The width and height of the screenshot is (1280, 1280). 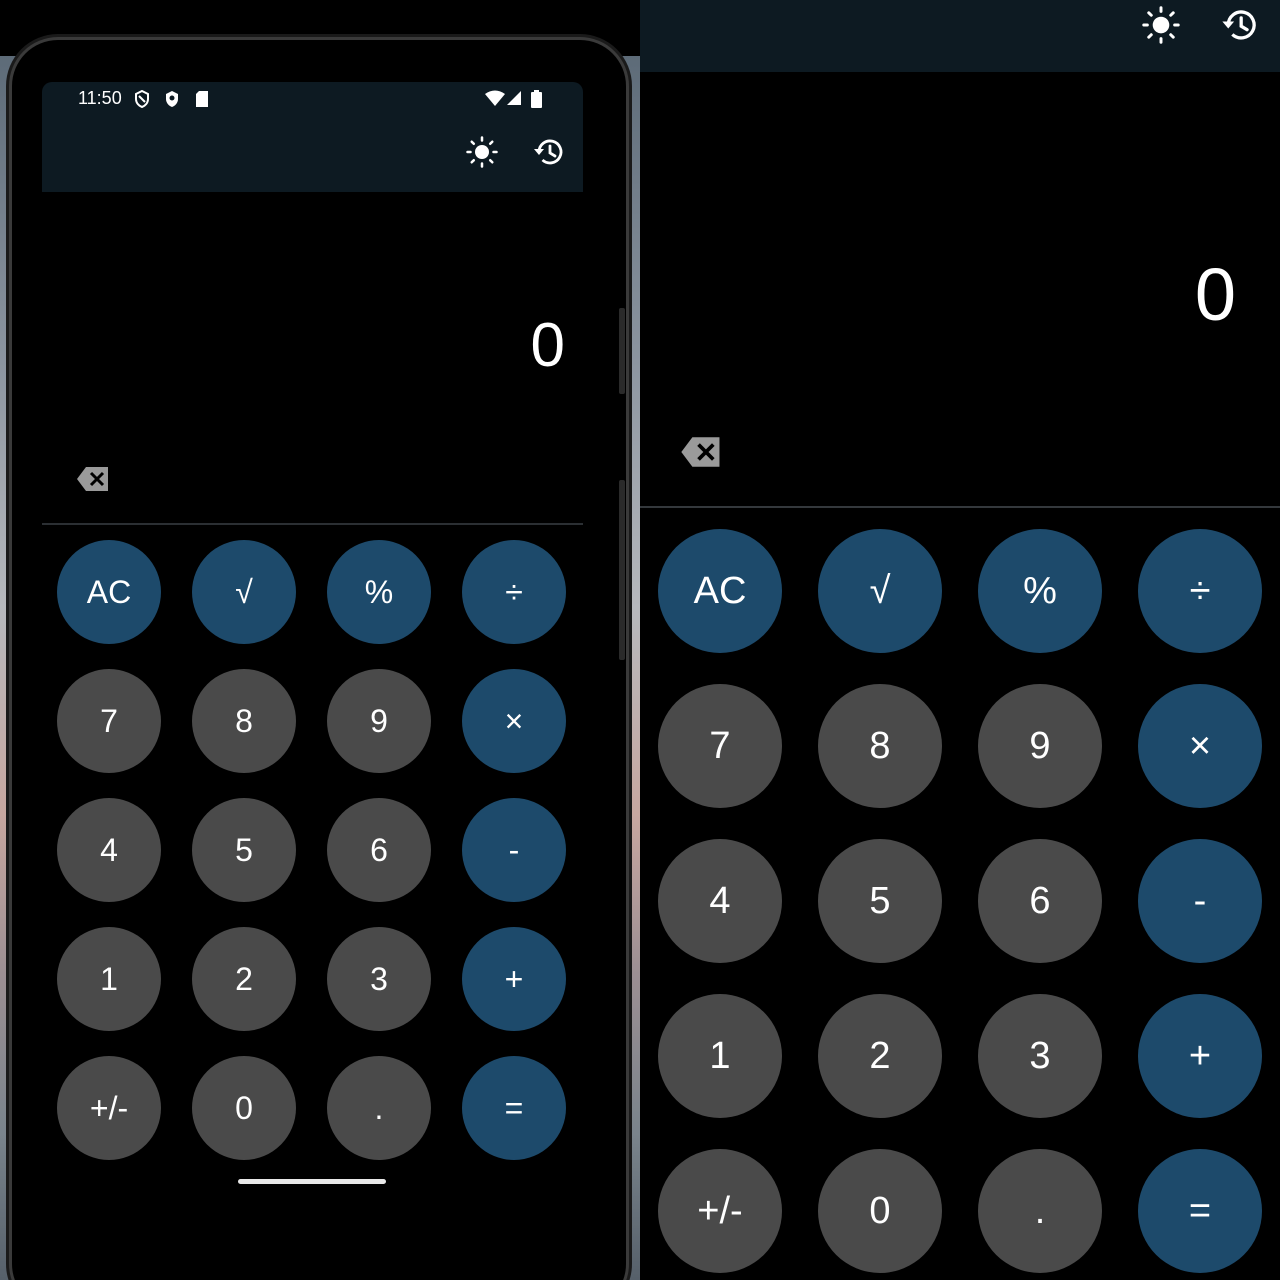 What do you see at coordinates (172, 99) in the screenshot?
I see `shield-icon` at bounding box center [172, 99].